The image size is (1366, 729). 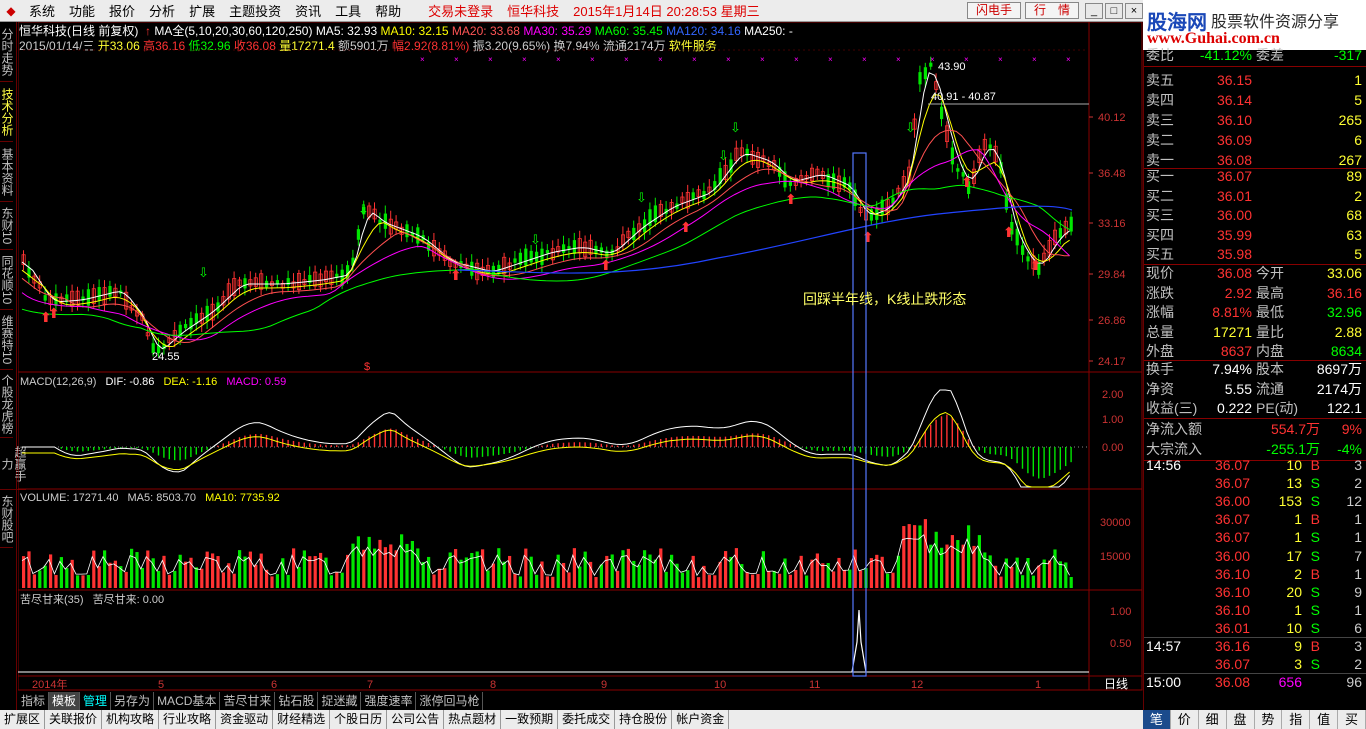 I want to click on extension-tab-4: 资金驱动, so click(x=245, y=719).